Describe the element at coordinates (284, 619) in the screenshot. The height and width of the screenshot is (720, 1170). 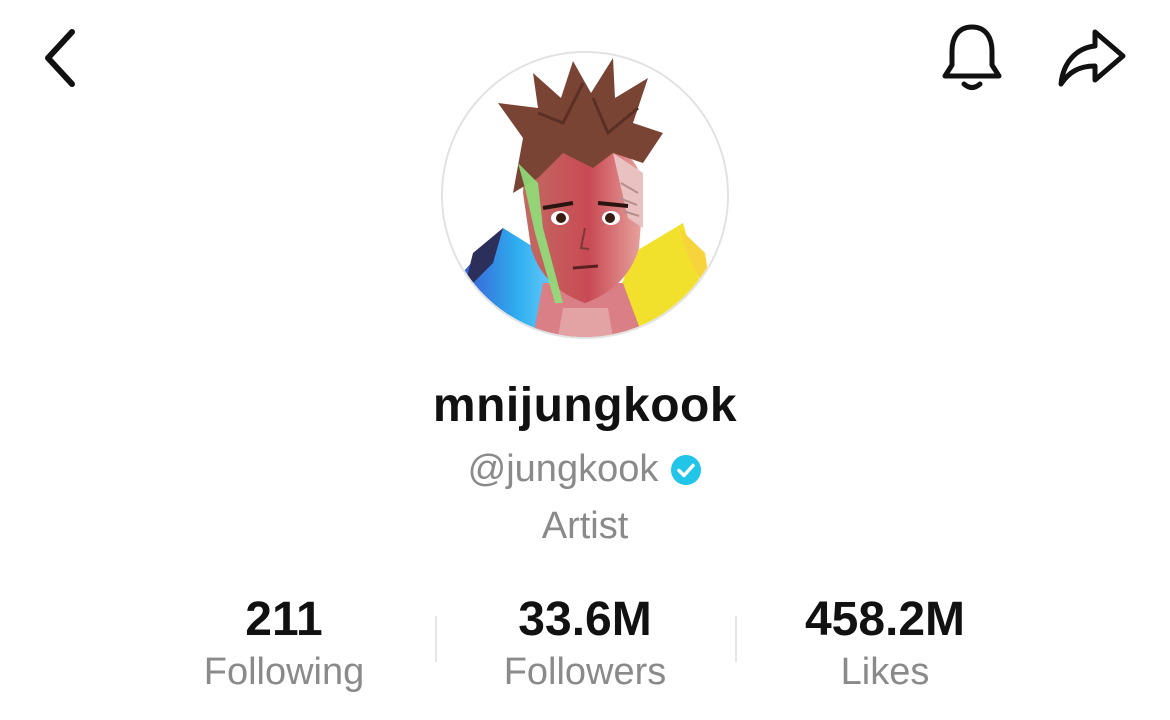
I see `following-count: 211` at that location.